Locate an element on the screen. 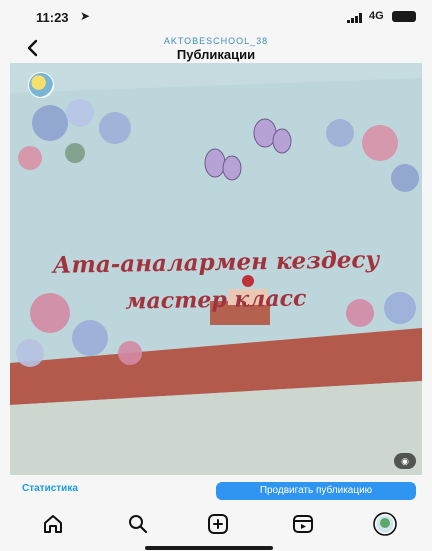  nav-create is located at coordinates (218, 524).